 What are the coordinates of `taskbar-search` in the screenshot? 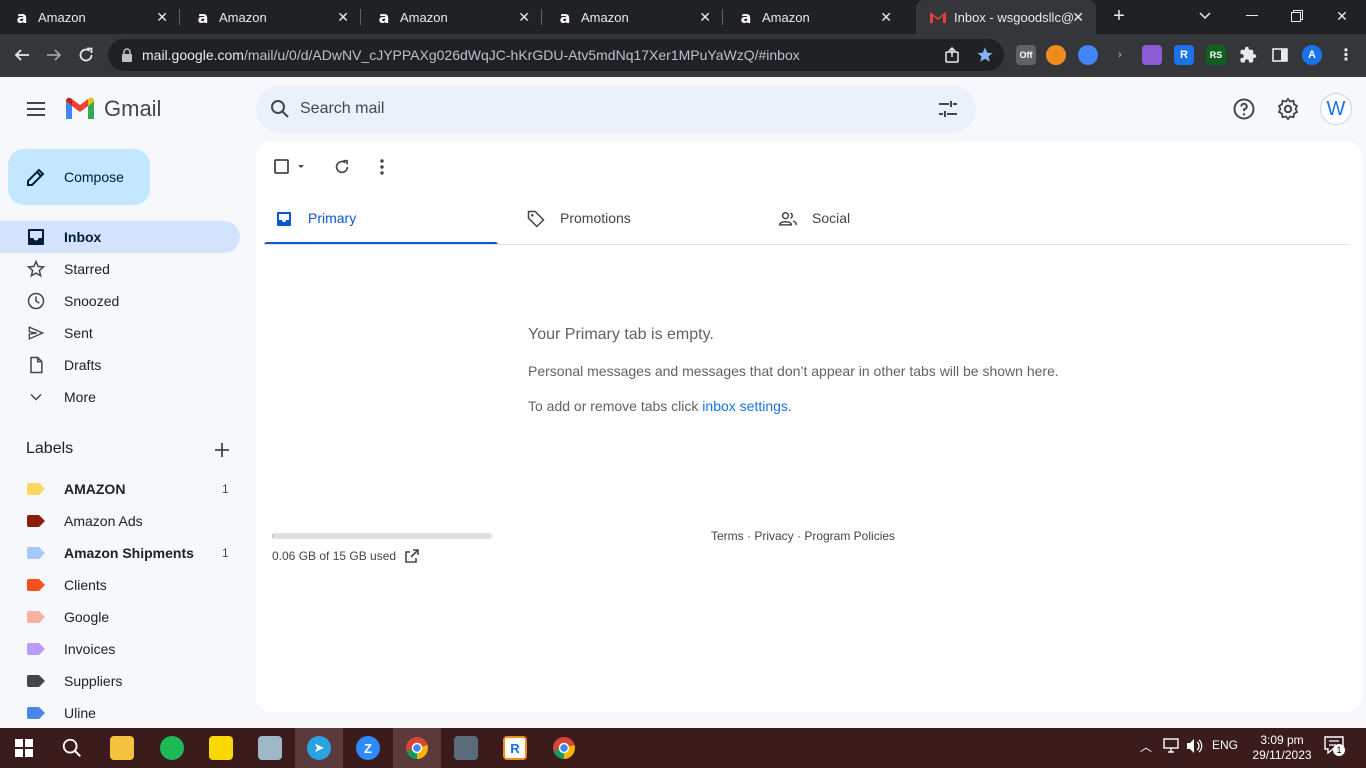 It's located at (72, 748).